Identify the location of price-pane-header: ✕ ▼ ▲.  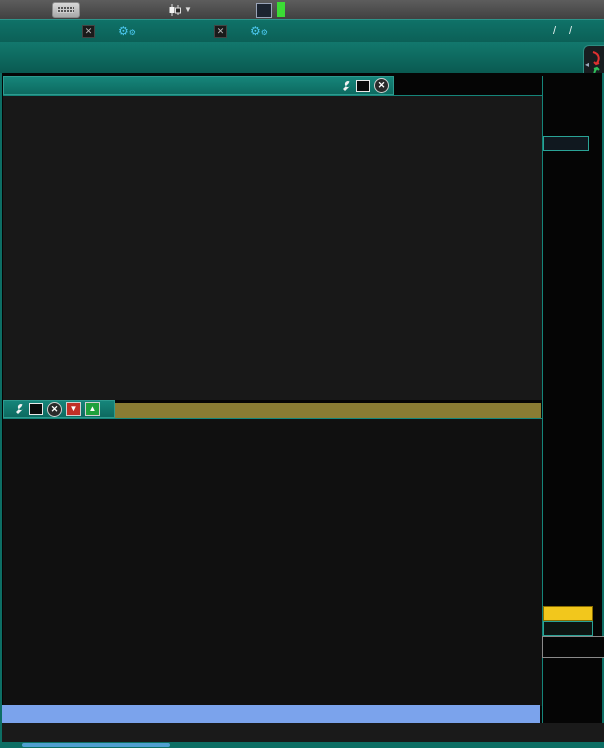
(59, 409).